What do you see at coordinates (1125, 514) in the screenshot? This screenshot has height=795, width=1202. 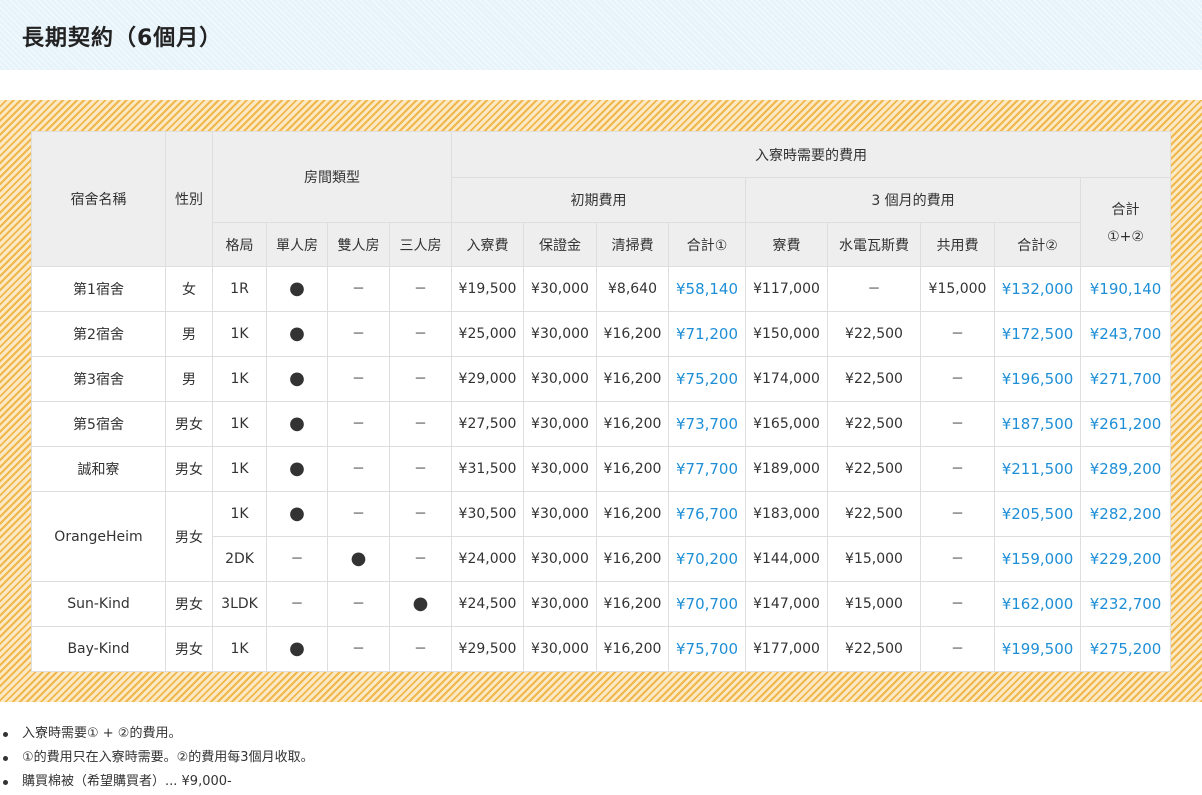 I see `cell-grand-total: ¥282,200` at bounding box center [1125, 514].